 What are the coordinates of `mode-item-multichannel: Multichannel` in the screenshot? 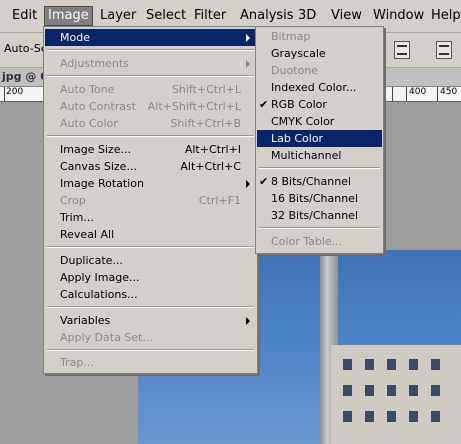 It's located at (319, 155).